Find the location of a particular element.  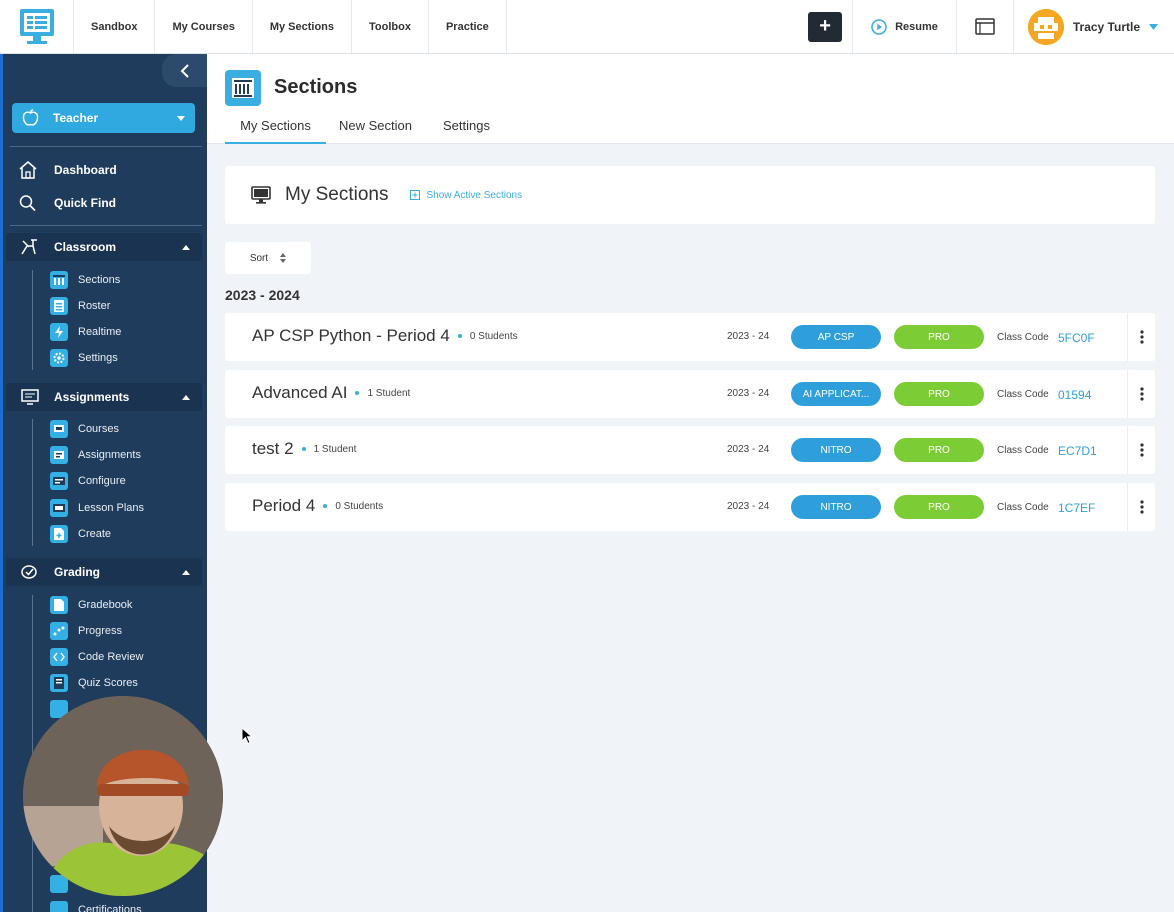

add-button: + is located at coordinates (825, 26).